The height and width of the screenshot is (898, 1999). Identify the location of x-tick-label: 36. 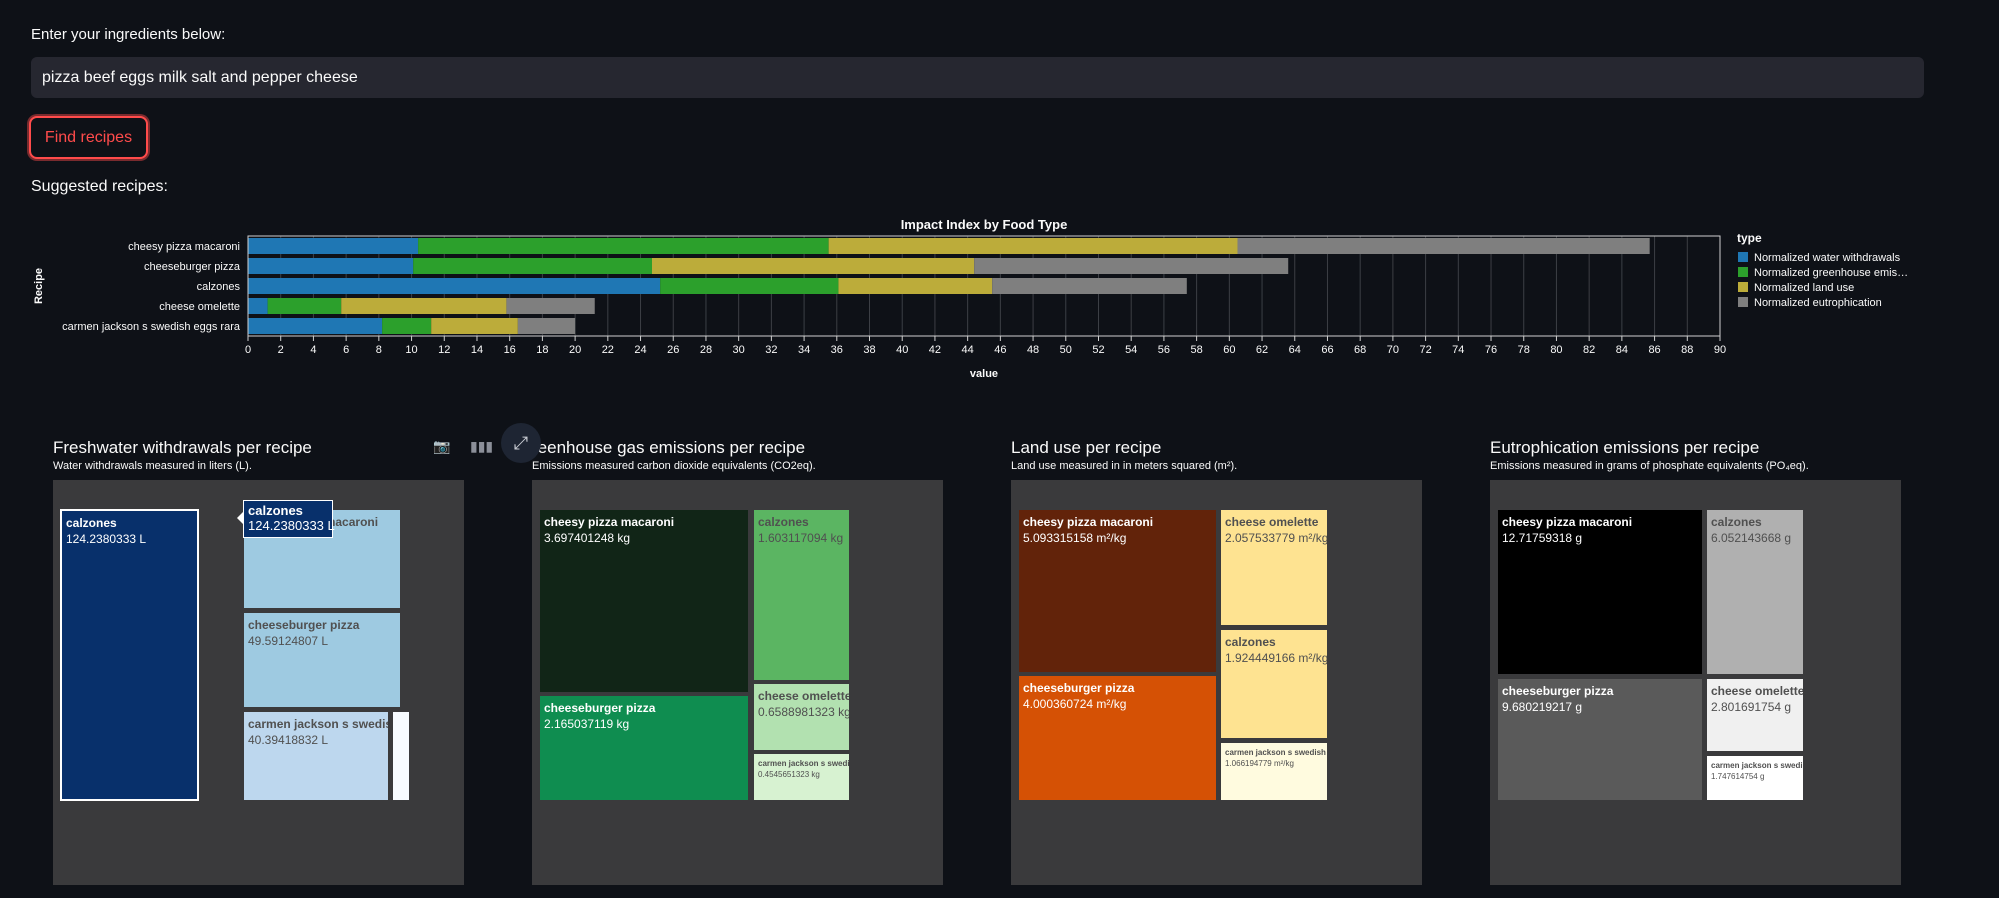
(837, 350).